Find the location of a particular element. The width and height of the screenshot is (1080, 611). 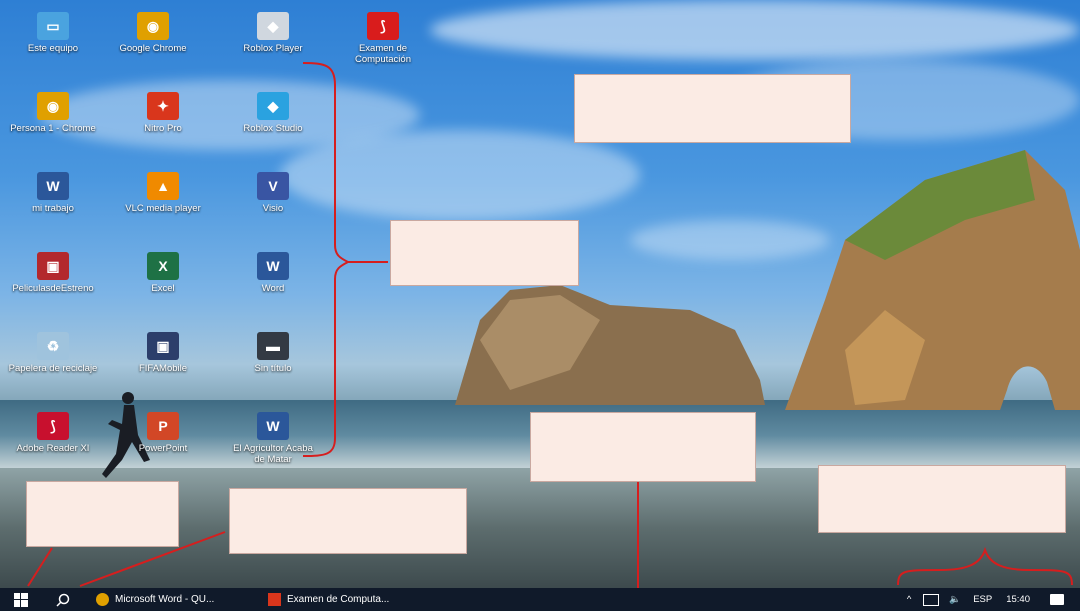

search-button is located at coordinates (63, 599).